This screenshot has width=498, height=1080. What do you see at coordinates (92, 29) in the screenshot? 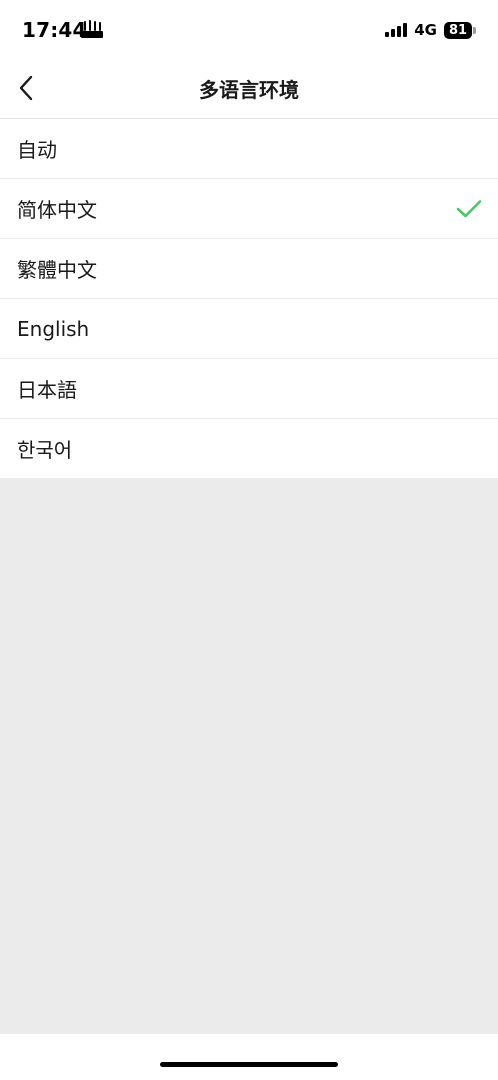
I see `ads-indicator-icon` at bounding box center [92, 29].